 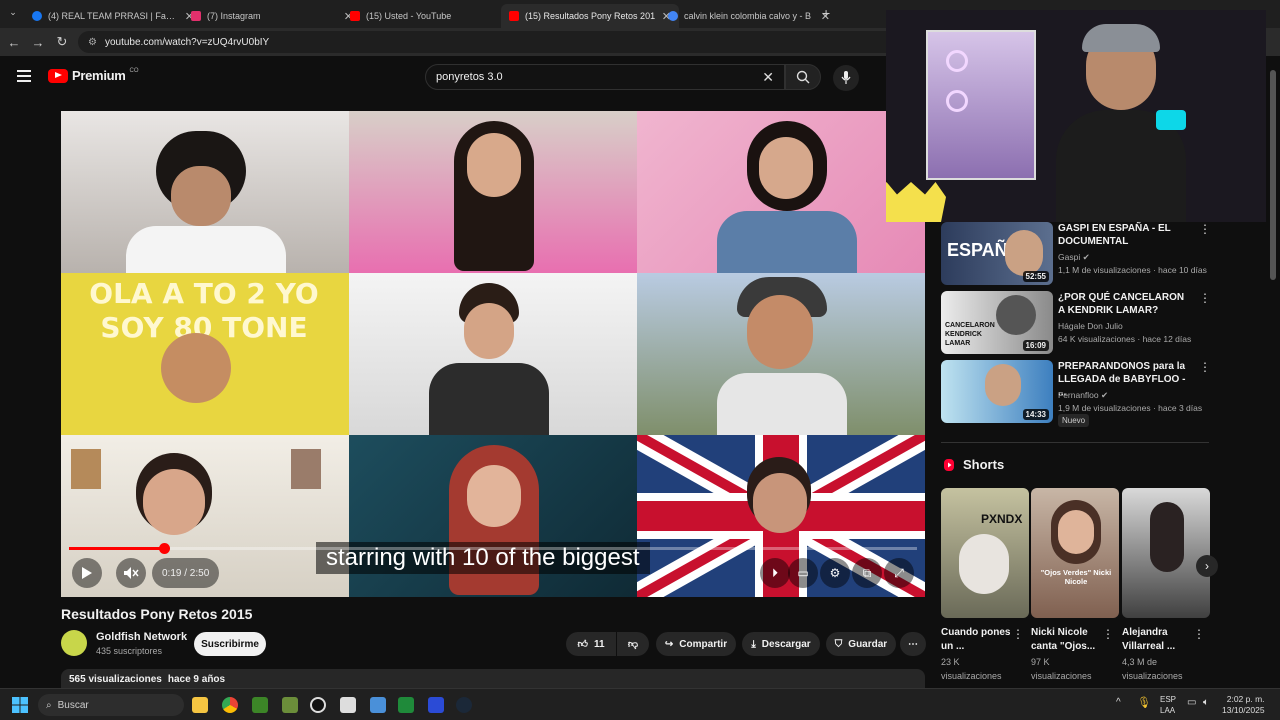 I want to click on calculator-icon, so click(x=378, y=705).